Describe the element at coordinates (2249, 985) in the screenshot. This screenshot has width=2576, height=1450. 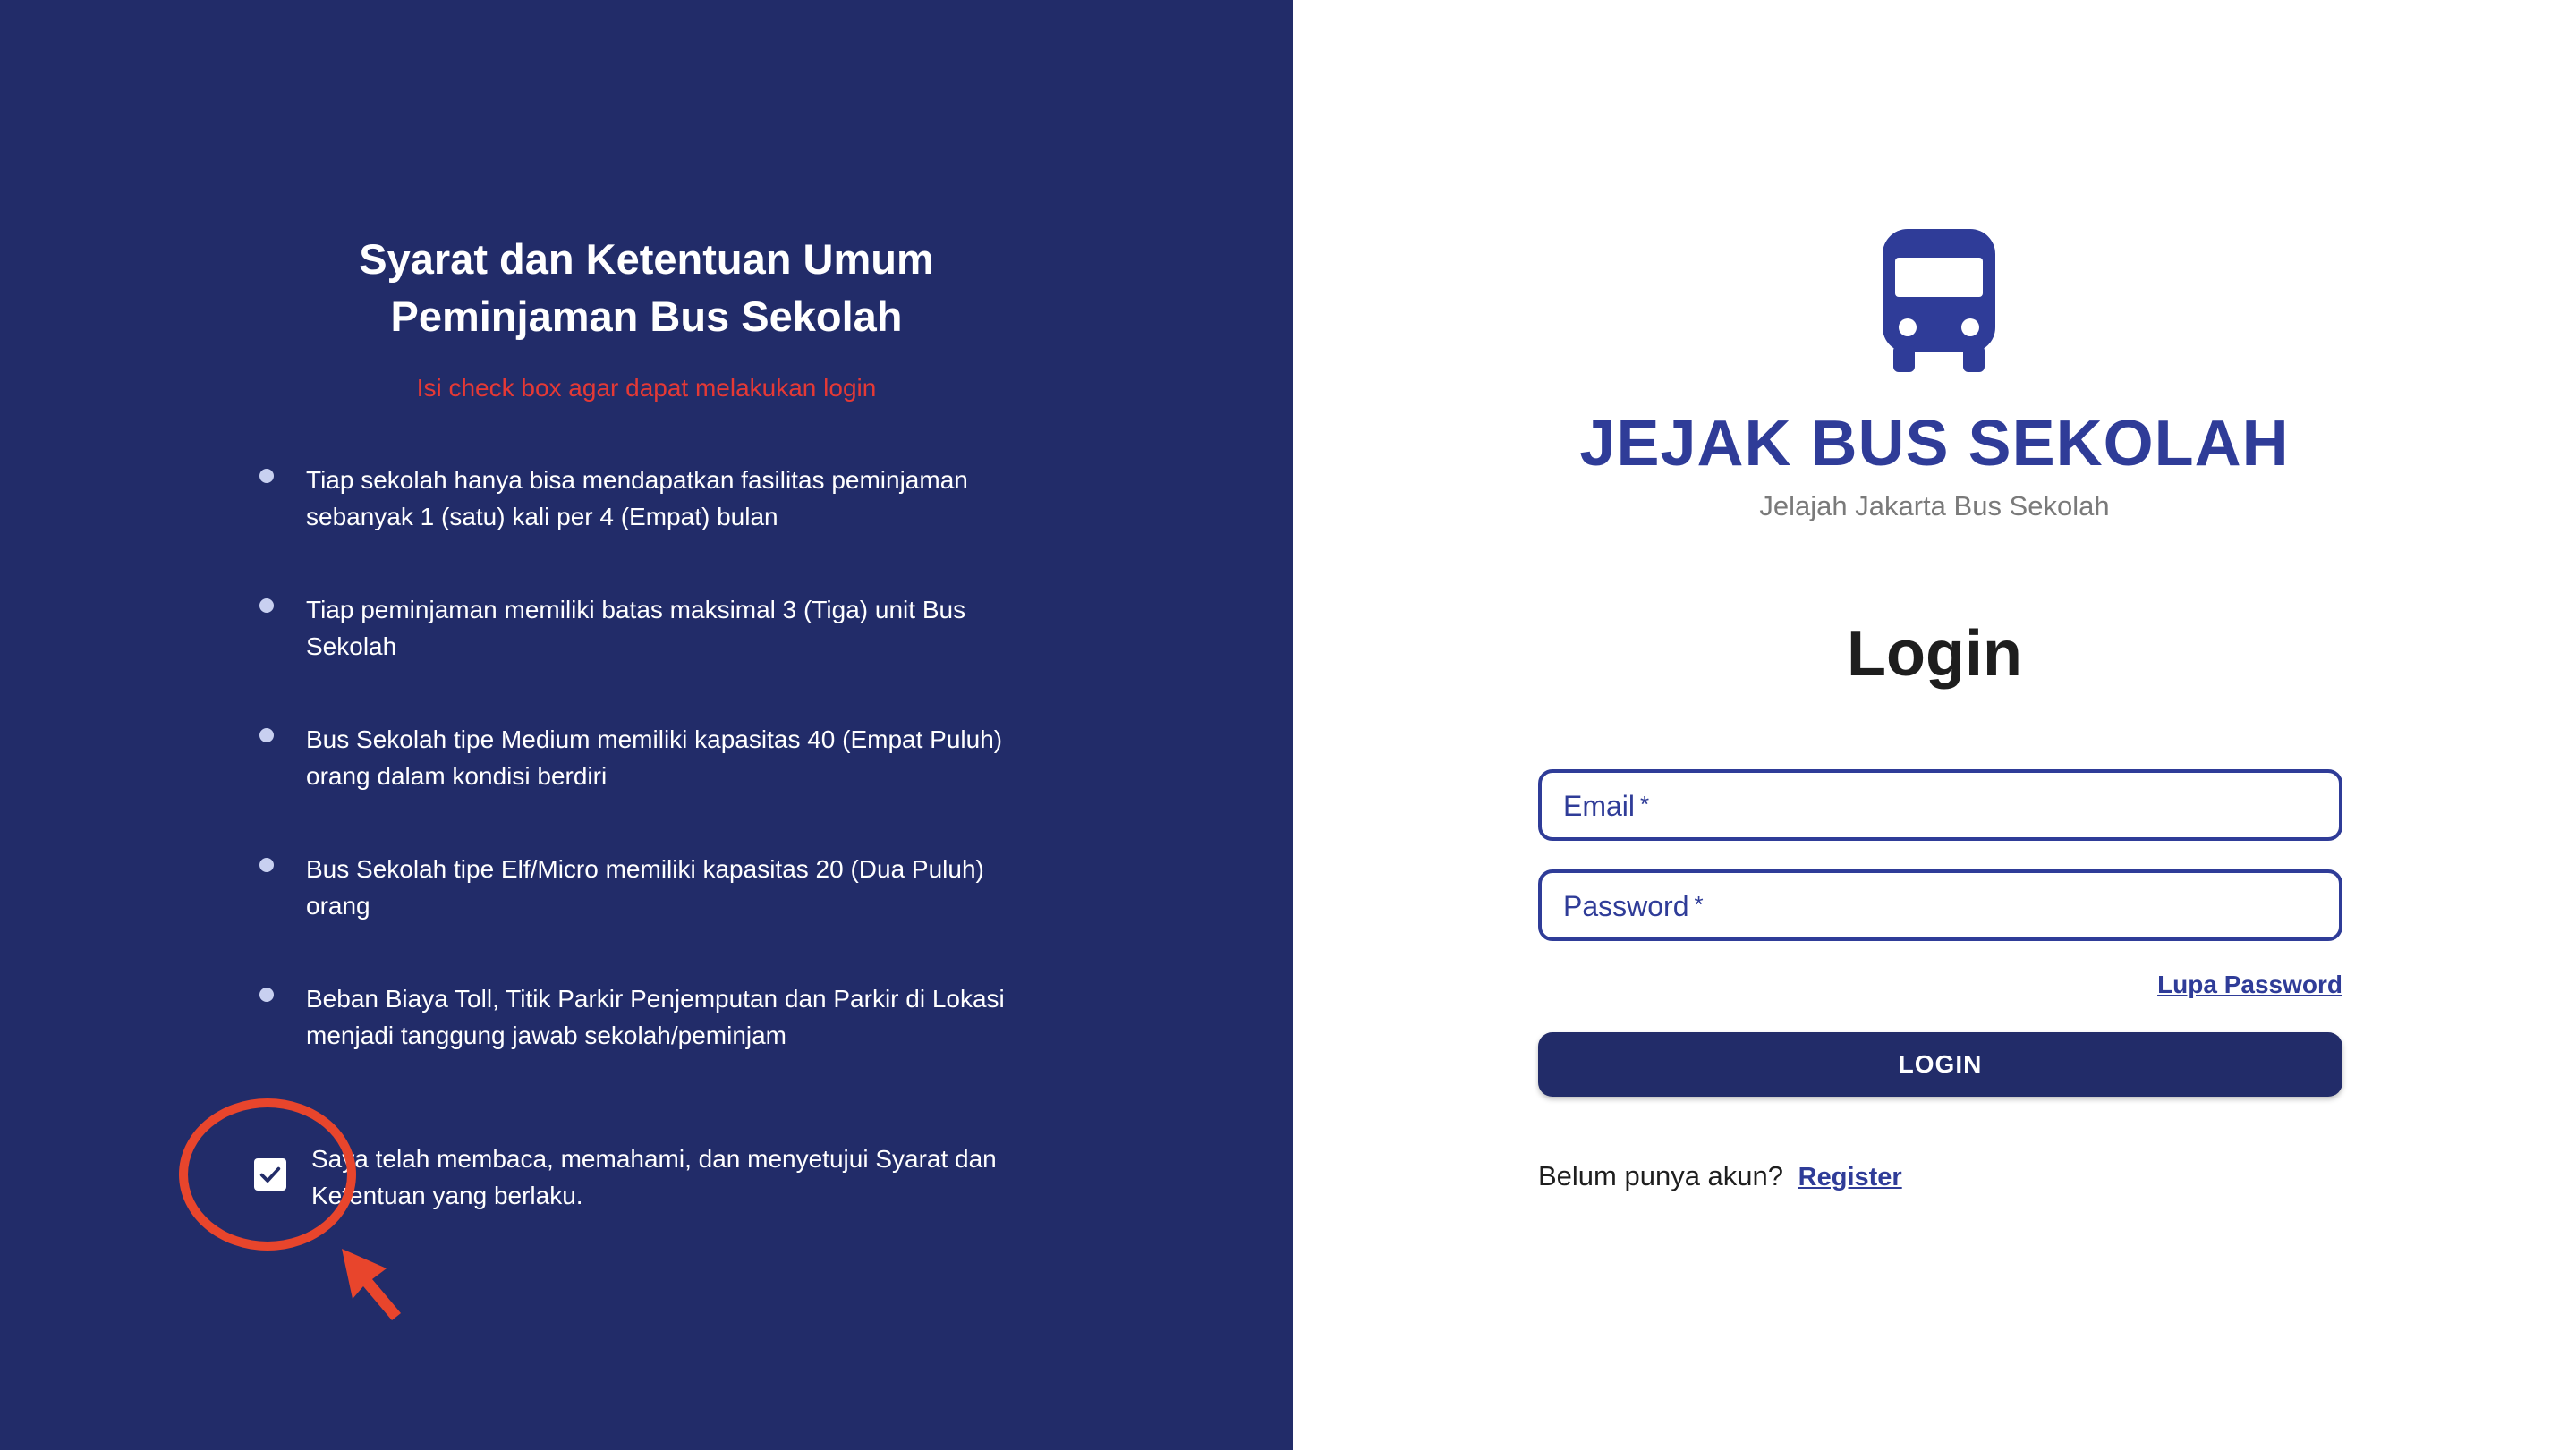
I see `forgot-password-link: Lupa Password` at that location.